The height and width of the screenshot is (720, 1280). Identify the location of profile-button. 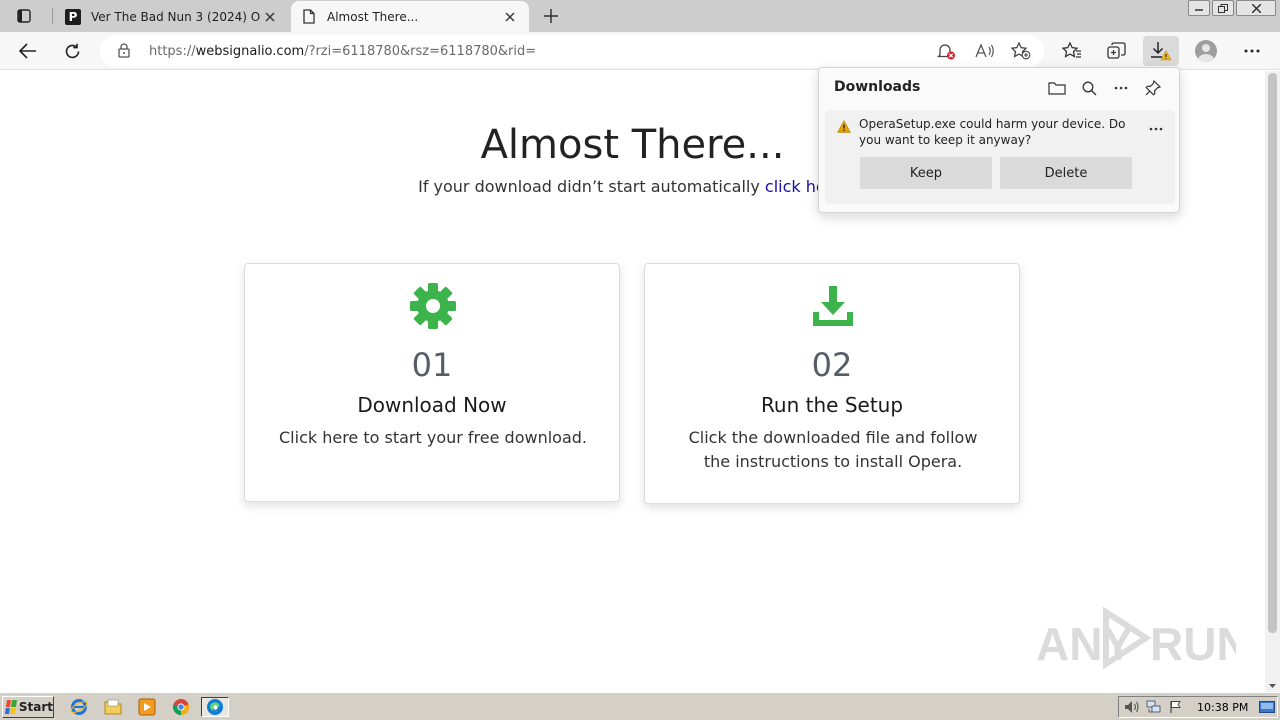
(1206, 51).